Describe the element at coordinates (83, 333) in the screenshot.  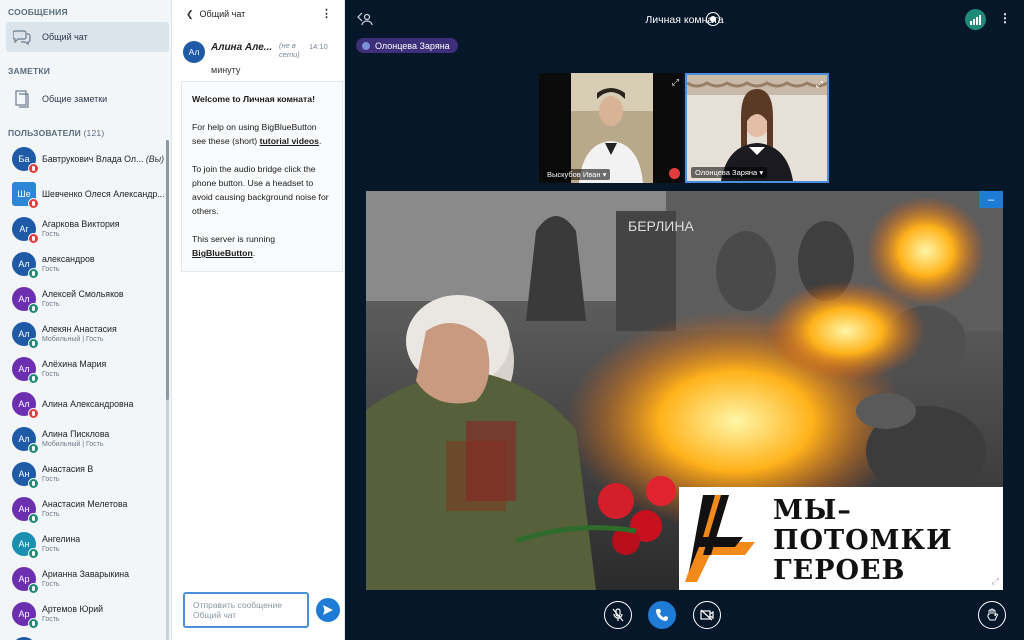
I see `user-list-item: Ал Алекян Анастасия Мобильный | Гость` at that location.